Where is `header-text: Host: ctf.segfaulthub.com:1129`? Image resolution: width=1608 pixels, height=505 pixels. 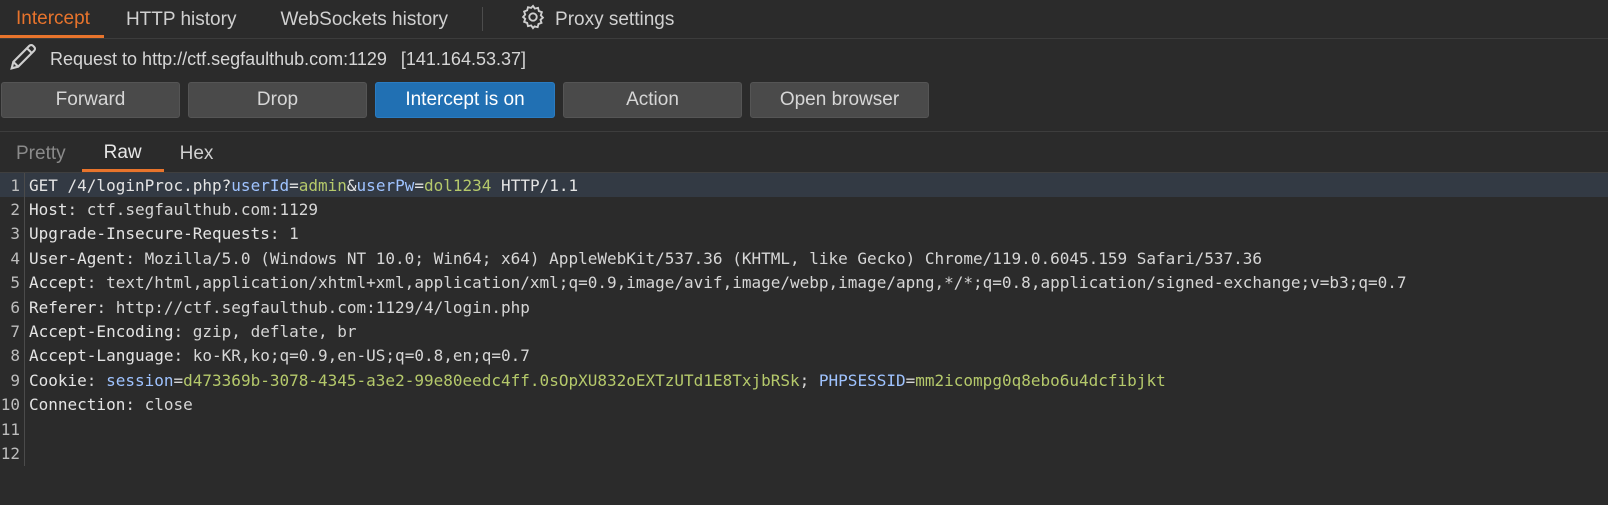
header-text: Host: ctf.segfaulthub.com:1129 is located at coordinates (171, 209).